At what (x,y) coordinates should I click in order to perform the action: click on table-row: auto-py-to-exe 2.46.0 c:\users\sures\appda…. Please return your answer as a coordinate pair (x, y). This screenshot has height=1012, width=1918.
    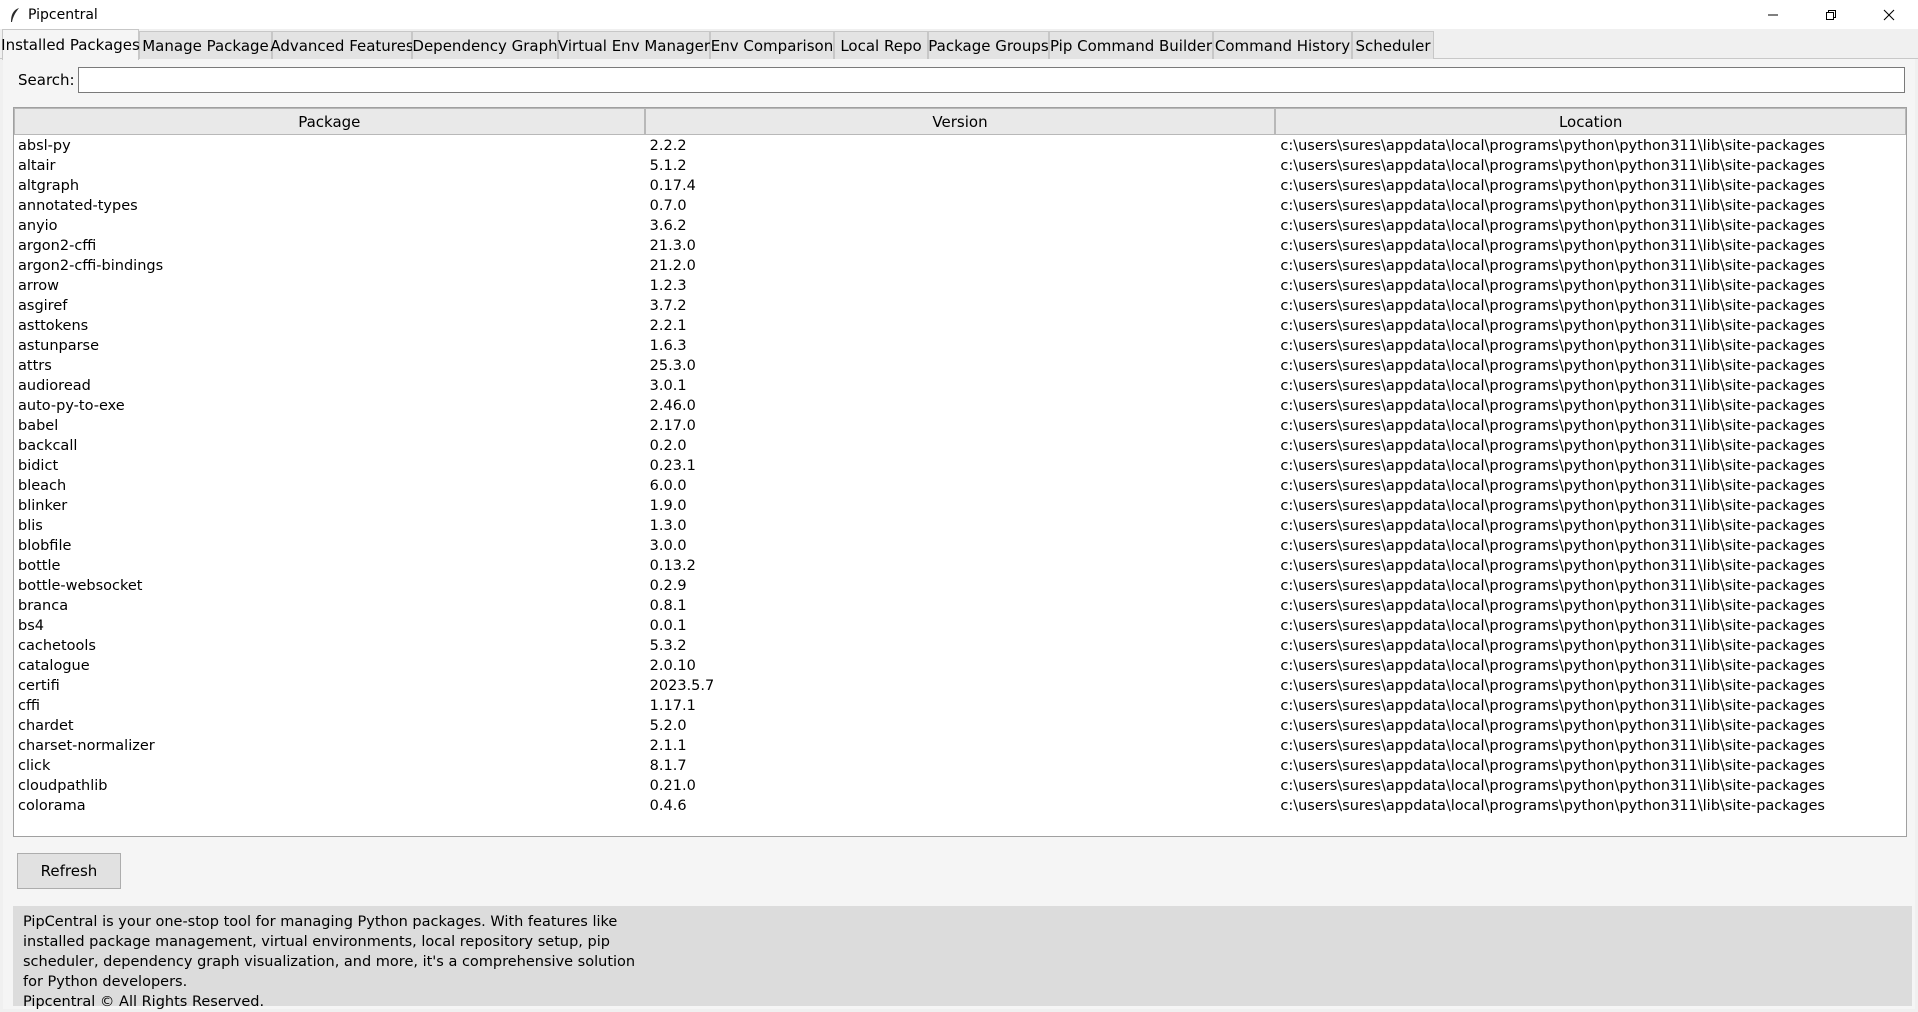
    Looking at the image, I should click on (960, 406).